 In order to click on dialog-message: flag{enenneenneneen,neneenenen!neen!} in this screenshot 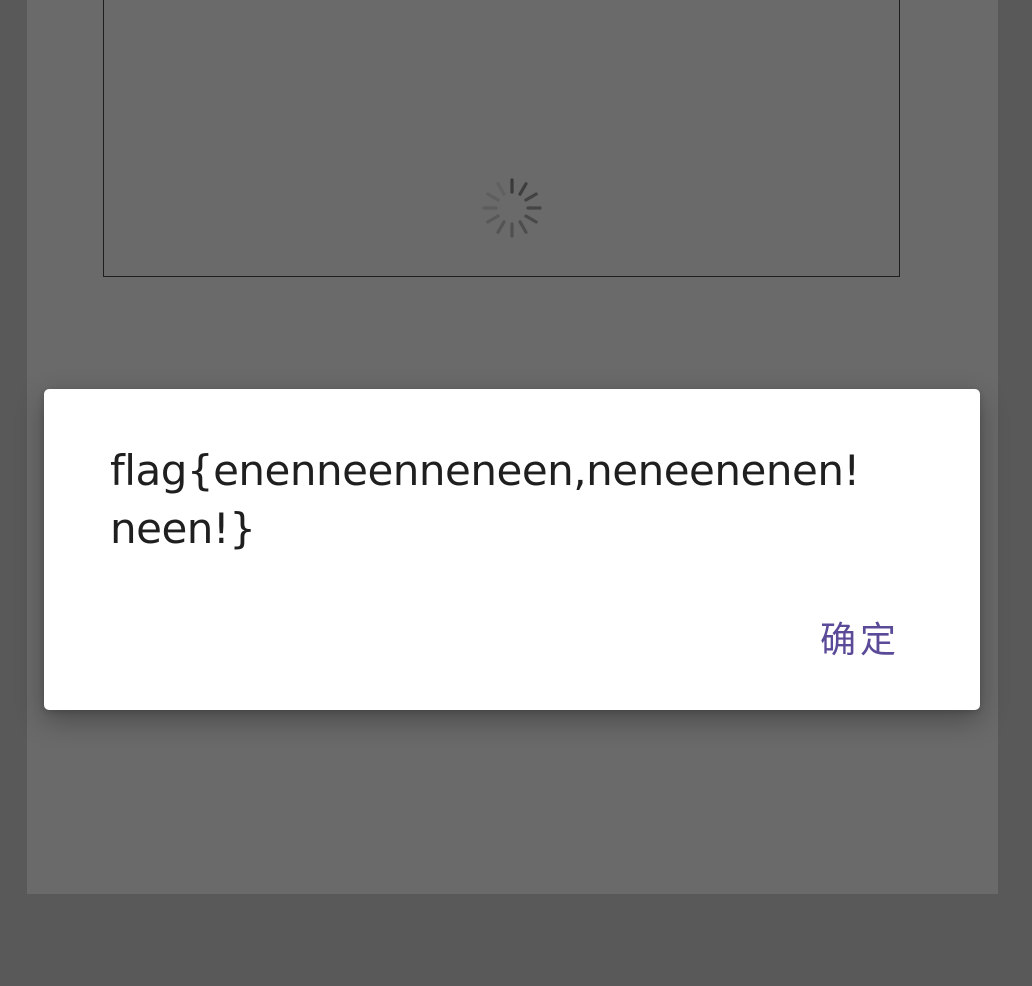, I will do `click(485, 499)`.